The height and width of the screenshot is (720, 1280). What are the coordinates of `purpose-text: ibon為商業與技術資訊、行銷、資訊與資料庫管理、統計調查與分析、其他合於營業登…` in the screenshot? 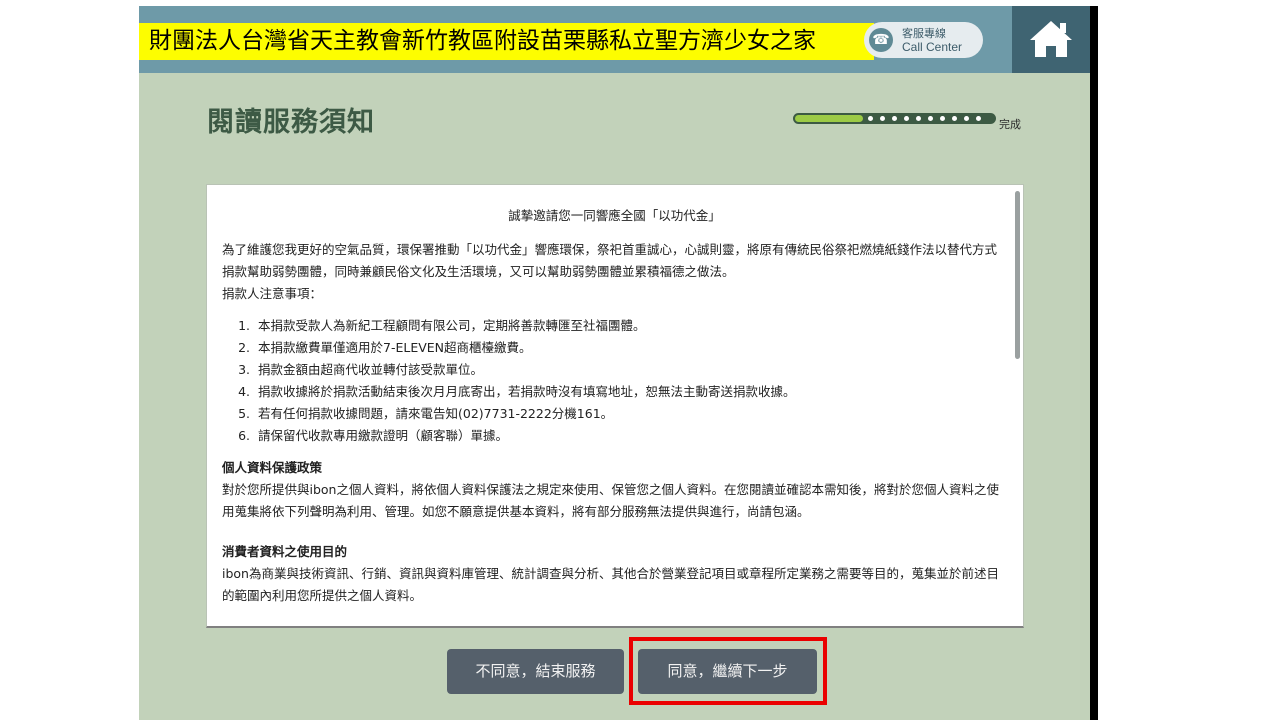 It's located at (610, 584).